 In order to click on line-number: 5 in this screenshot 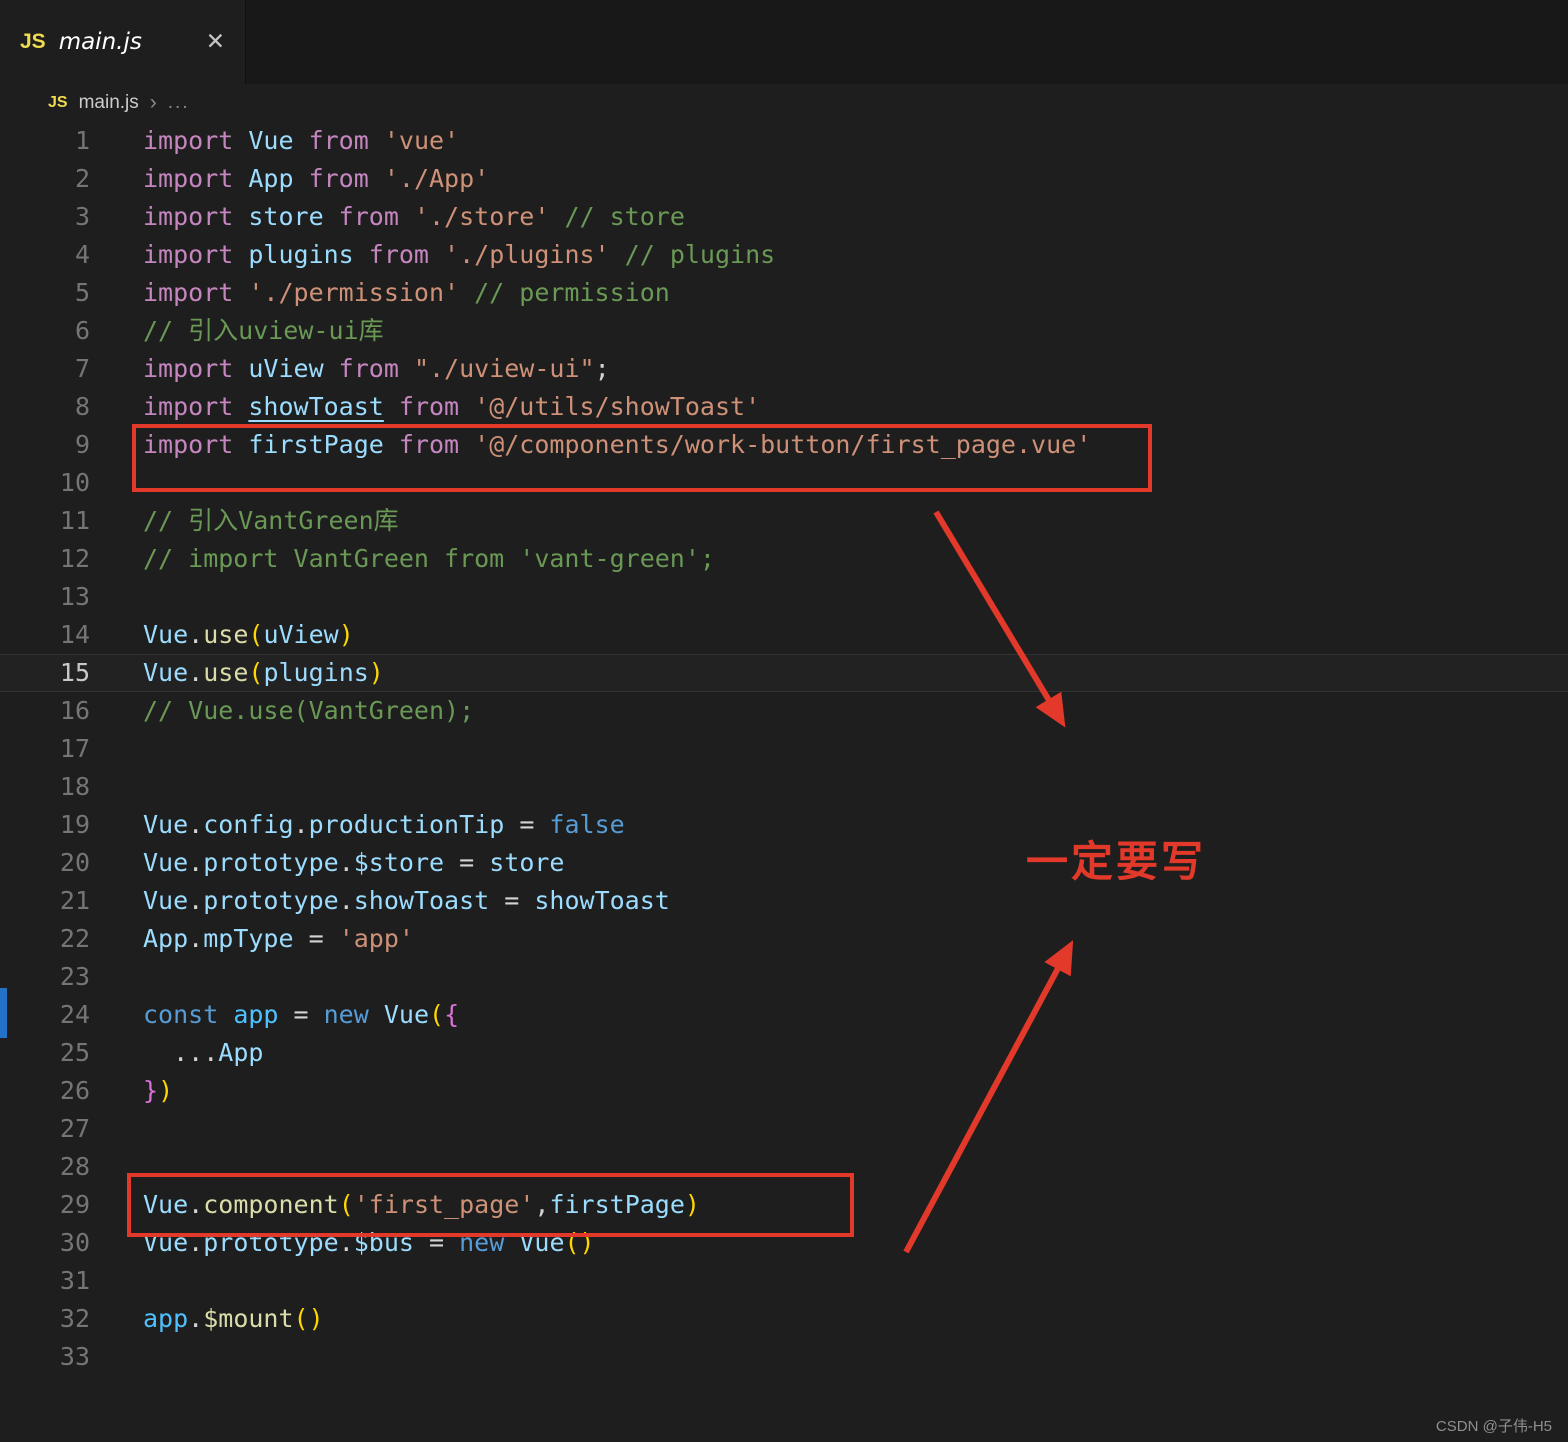, I will do `click(82, 292)`.